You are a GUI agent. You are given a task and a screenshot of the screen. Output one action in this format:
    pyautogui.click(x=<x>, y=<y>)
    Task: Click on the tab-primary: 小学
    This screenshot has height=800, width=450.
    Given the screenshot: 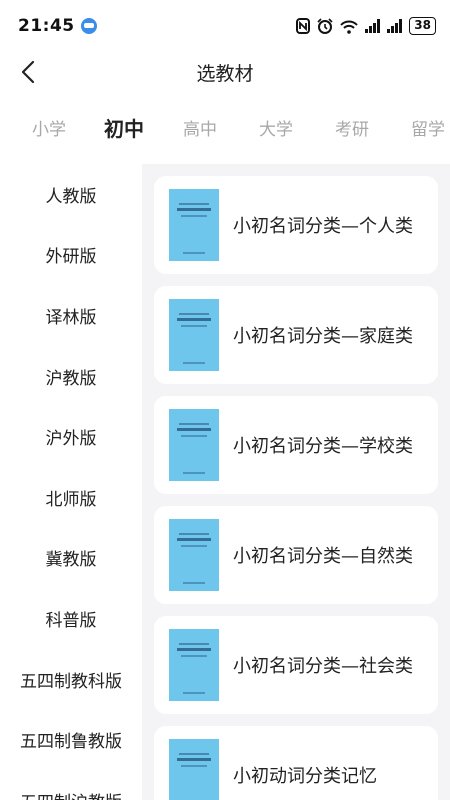 What is the action you would take?
    pyautogui.click(x=49, y=127)
    